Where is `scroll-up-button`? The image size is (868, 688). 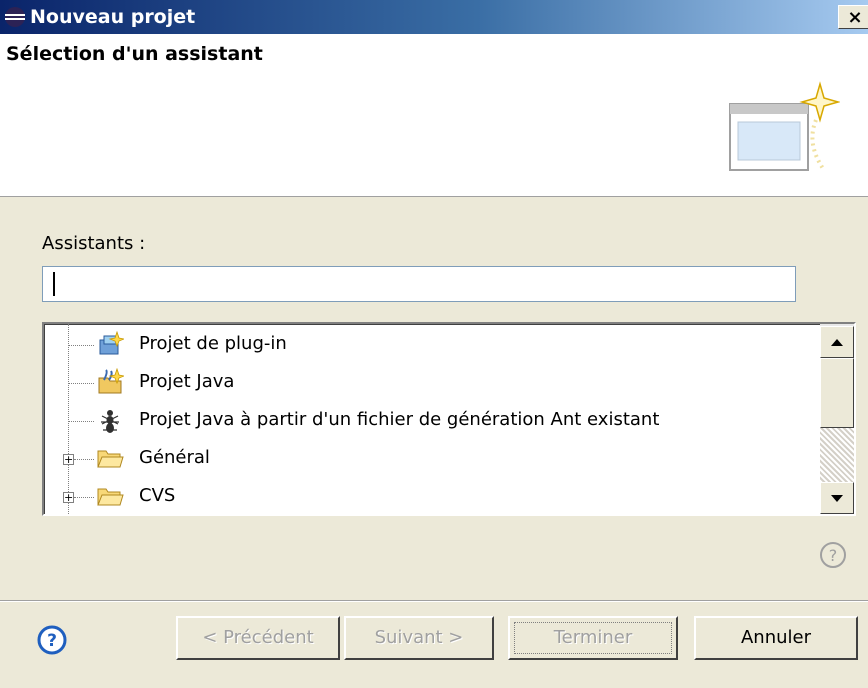 scroll-up-button is located at coordinates (837, 342).